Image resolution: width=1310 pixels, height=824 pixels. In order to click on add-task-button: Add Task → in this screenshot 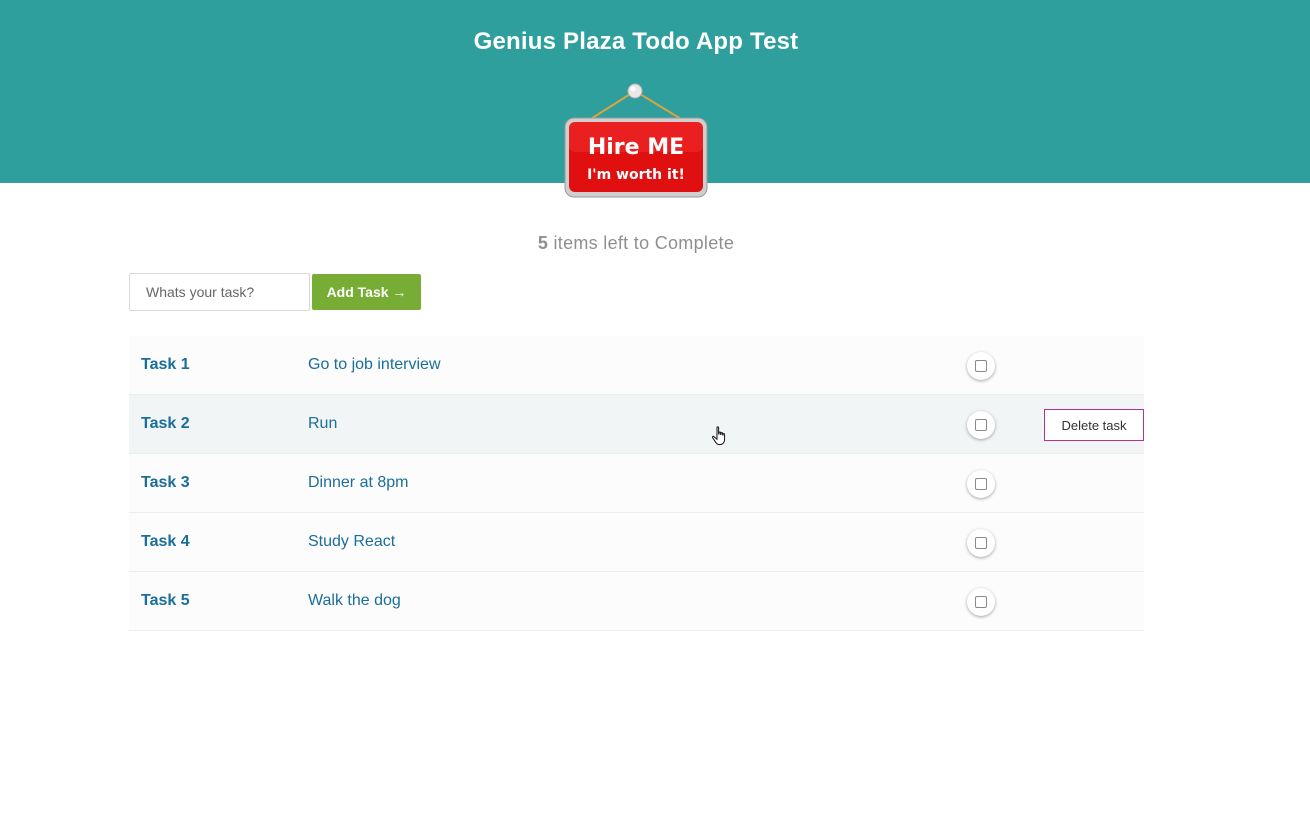, I will do `click(366, 292)`.